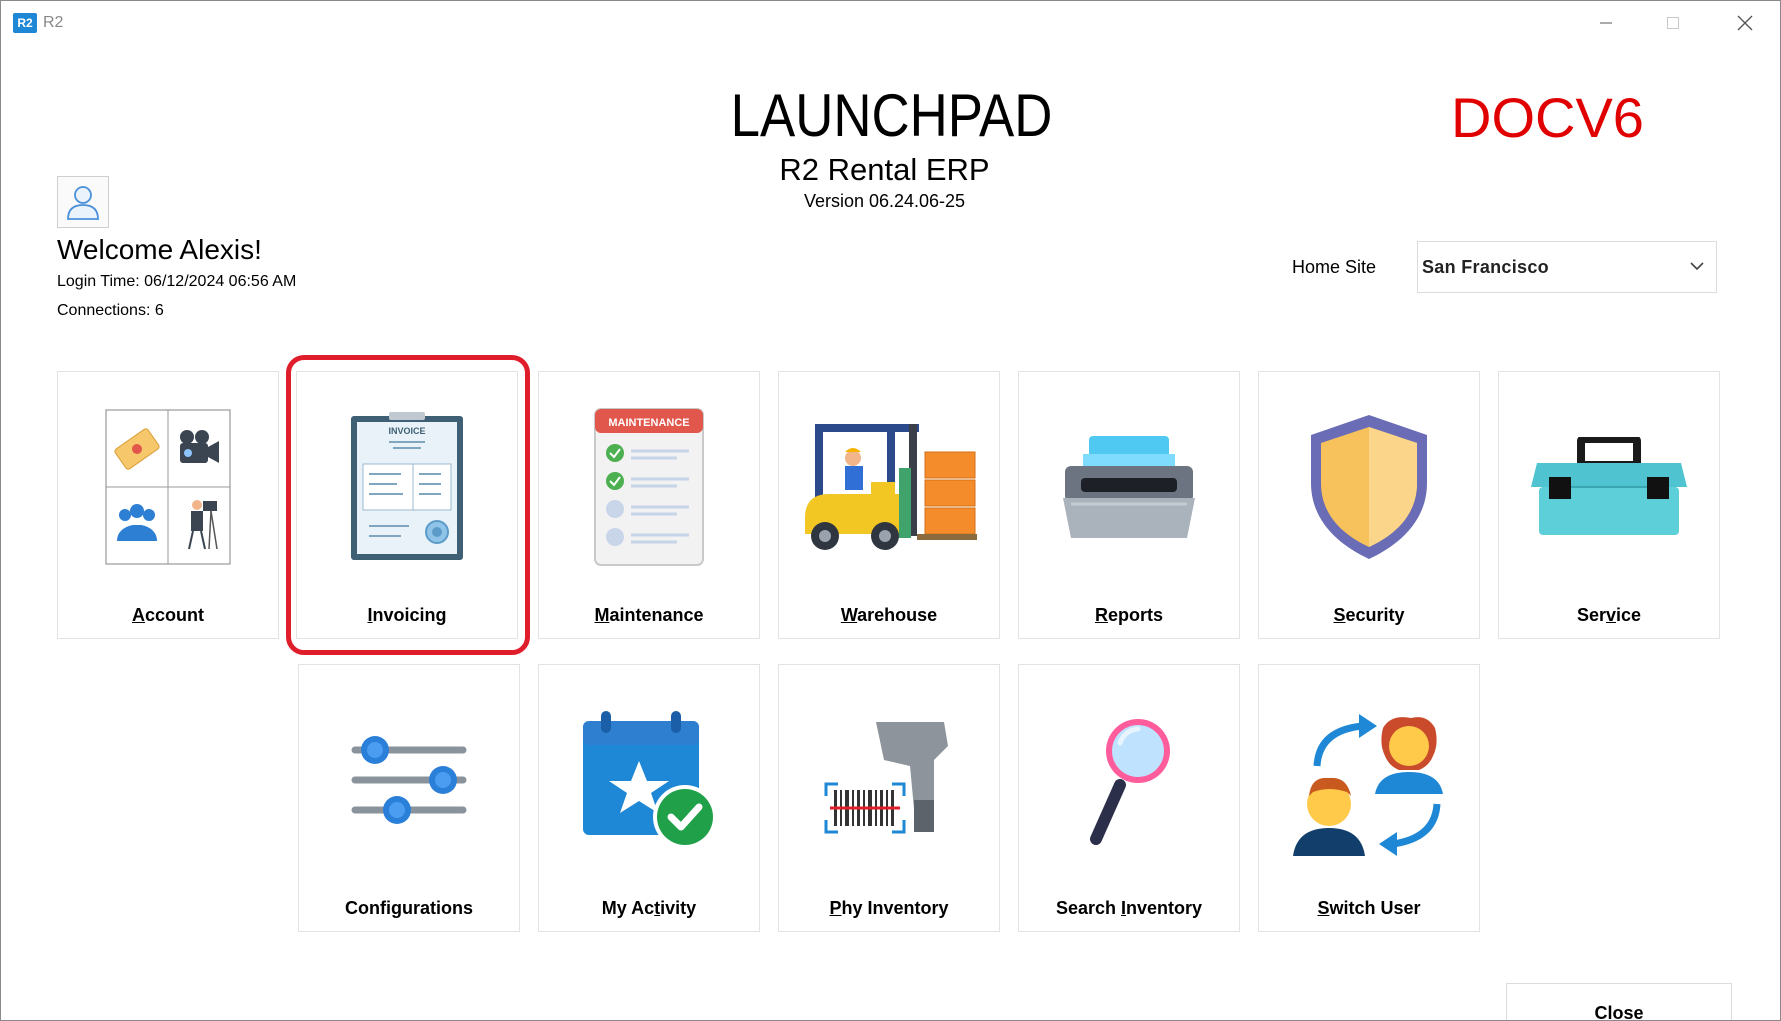 The height and width of the screenshot is (1021, 1781). I want to click on page-title: LAUNCHPAD, so click(891, 115).